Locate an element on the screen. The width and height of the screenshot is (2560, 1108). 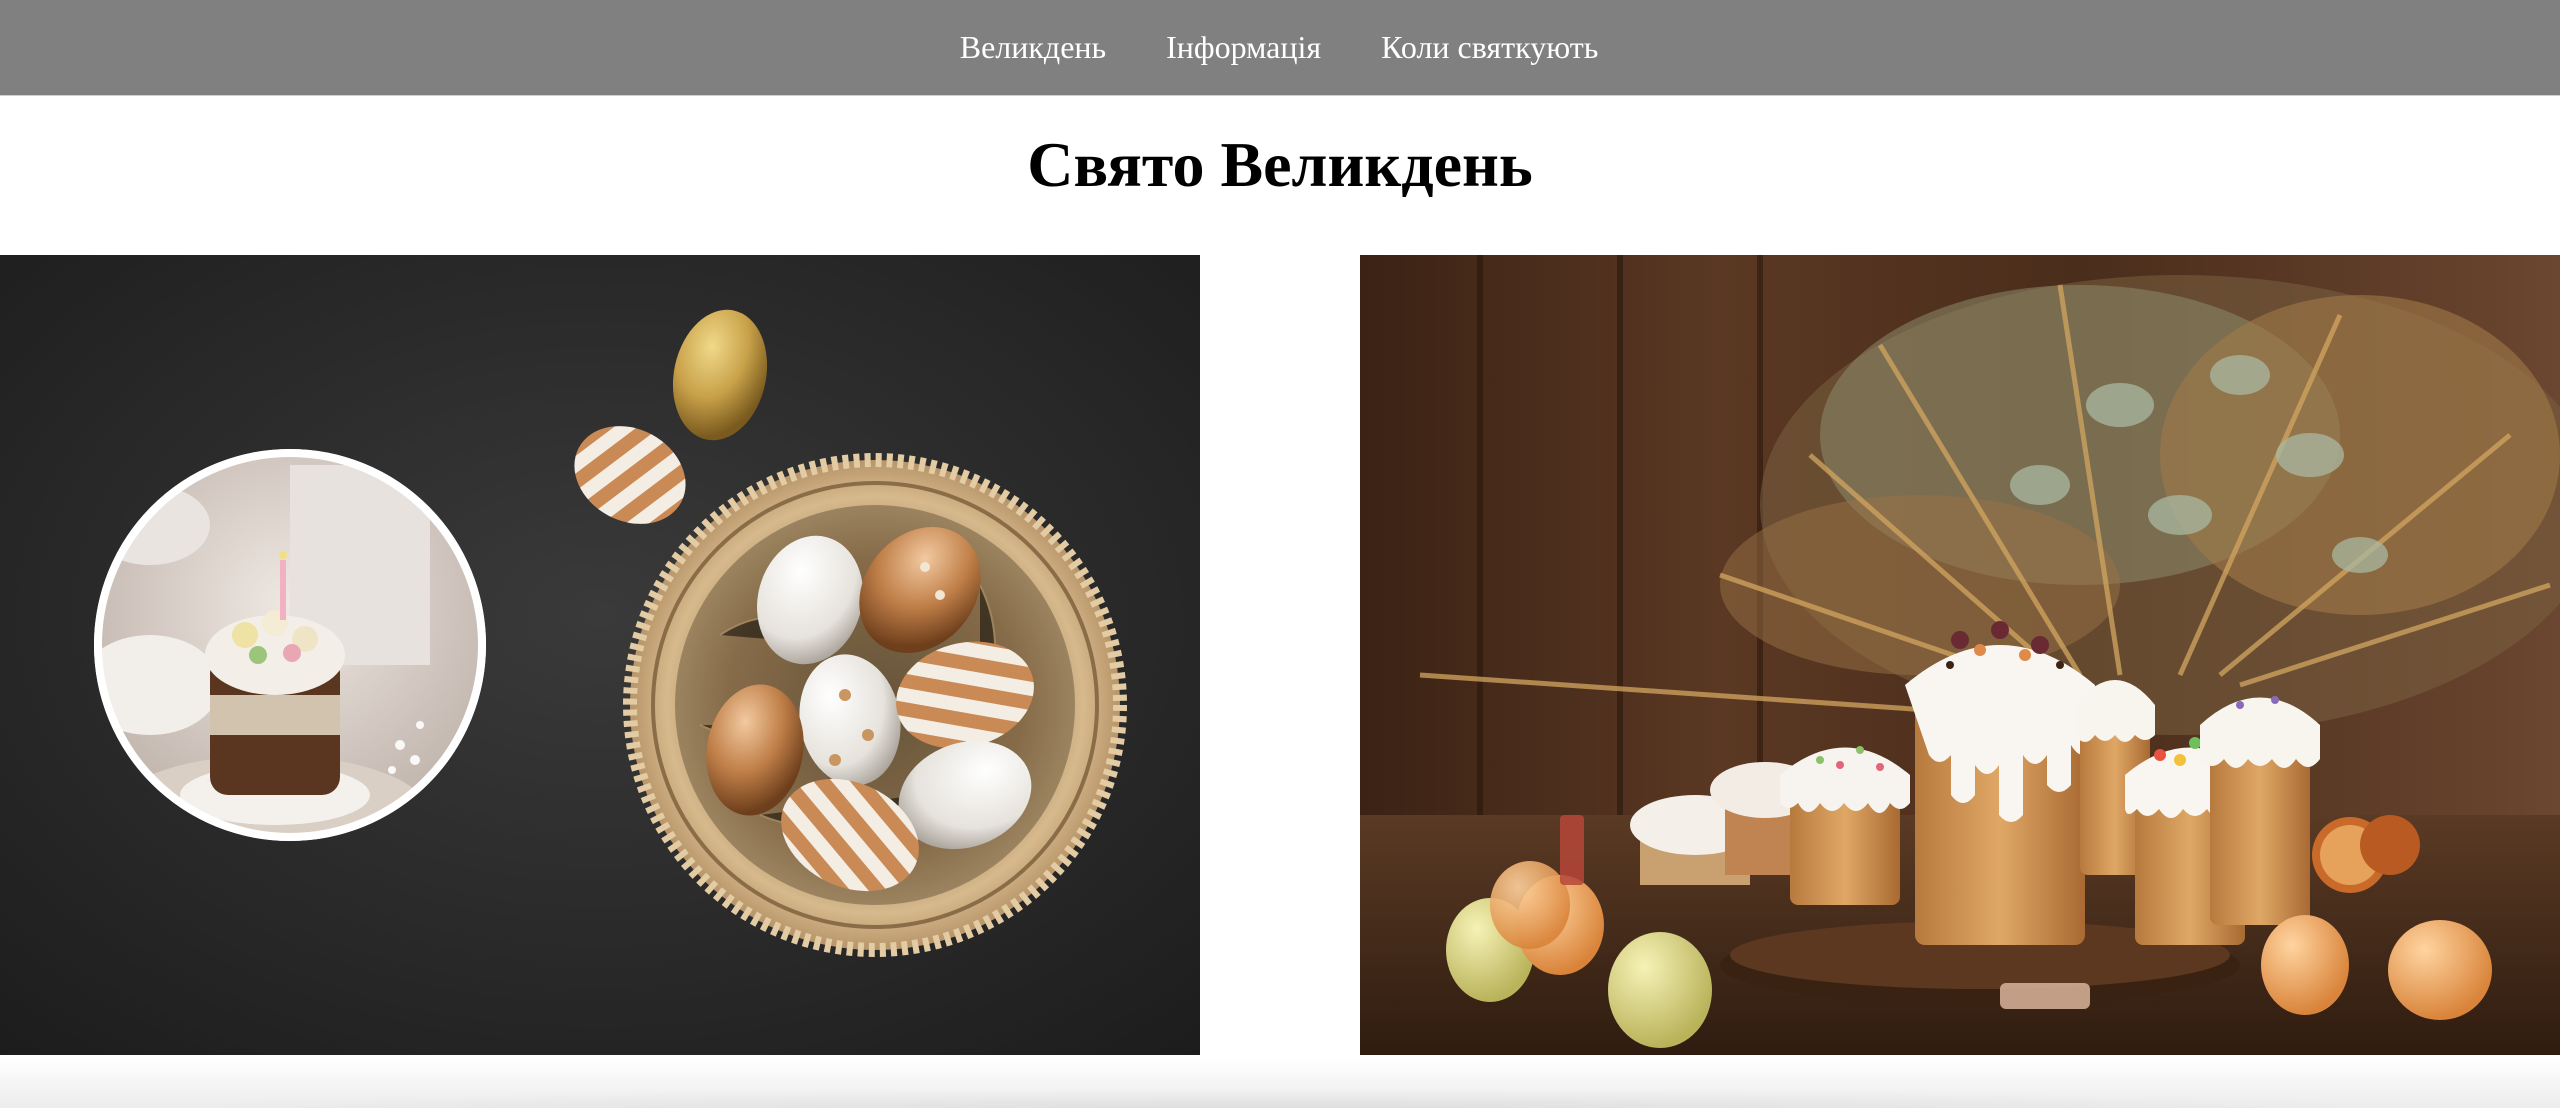
top-navigation: Великдень Інформація Коли святкують is located at coordinates (1280, 48).